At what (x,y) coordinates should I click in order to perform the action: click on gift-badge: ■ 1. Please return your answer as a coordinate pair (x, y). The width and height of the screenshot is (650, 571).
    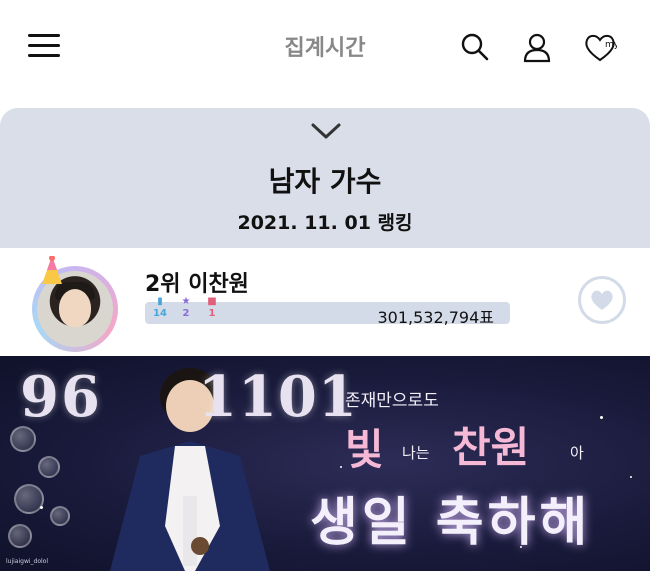
    Looking at the image, I should click on (212, 310).